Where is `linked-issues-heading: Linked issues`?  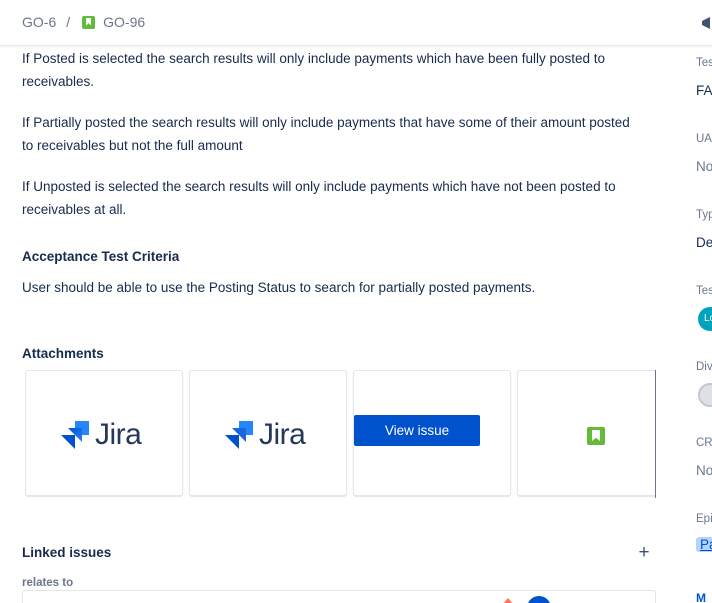 linked-issues-heading: Linked issues is located at coordinates (67, 552).